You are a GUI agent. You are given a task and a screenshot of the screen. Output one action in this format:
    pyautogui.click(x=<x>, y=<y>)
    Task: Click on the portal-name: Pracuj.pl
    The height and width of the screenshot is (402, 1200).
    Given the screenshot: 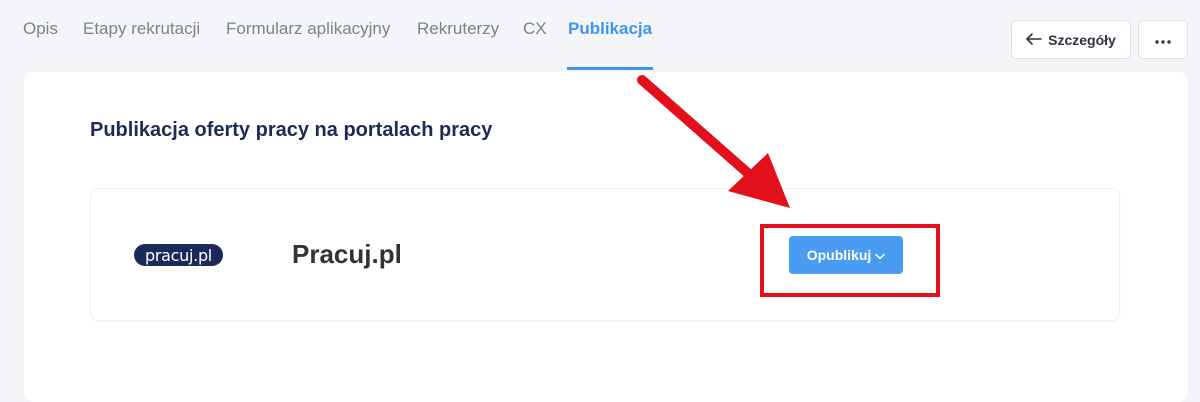 What is the action you would take?
    pyautogui.click(x=347, y=254)
    